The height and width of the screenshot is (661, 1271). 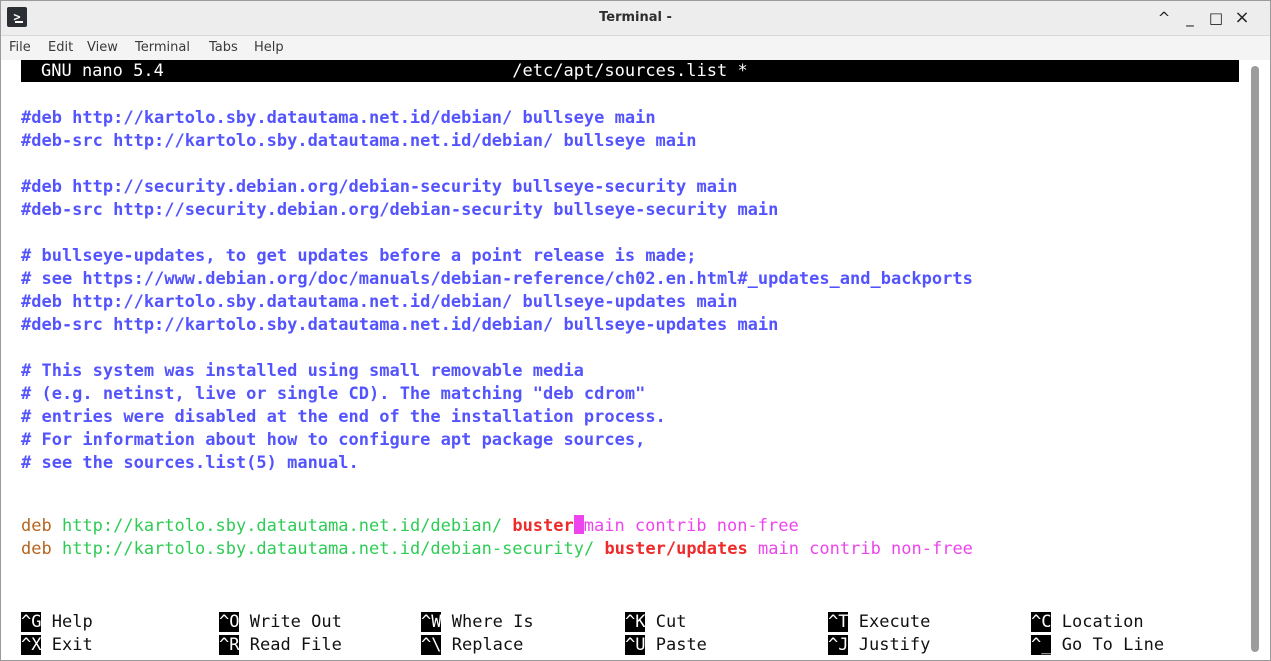 What do you see at coordinates (102, 48) in the screenshot?
I see `menu-view: View` at bounding box center [102, 48].